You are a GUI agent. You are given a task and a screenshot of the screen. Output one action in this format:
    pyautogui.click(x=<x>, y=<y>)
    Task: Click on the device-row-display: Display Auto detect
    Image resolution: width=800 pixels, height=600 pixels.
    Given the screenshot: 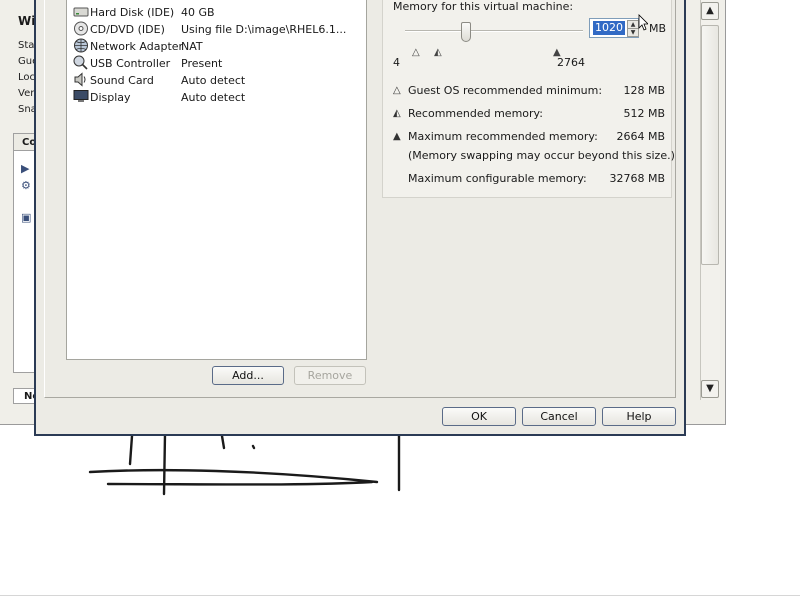 What is the action you would take?
    pyautogui.click(x=216, y=97)
    